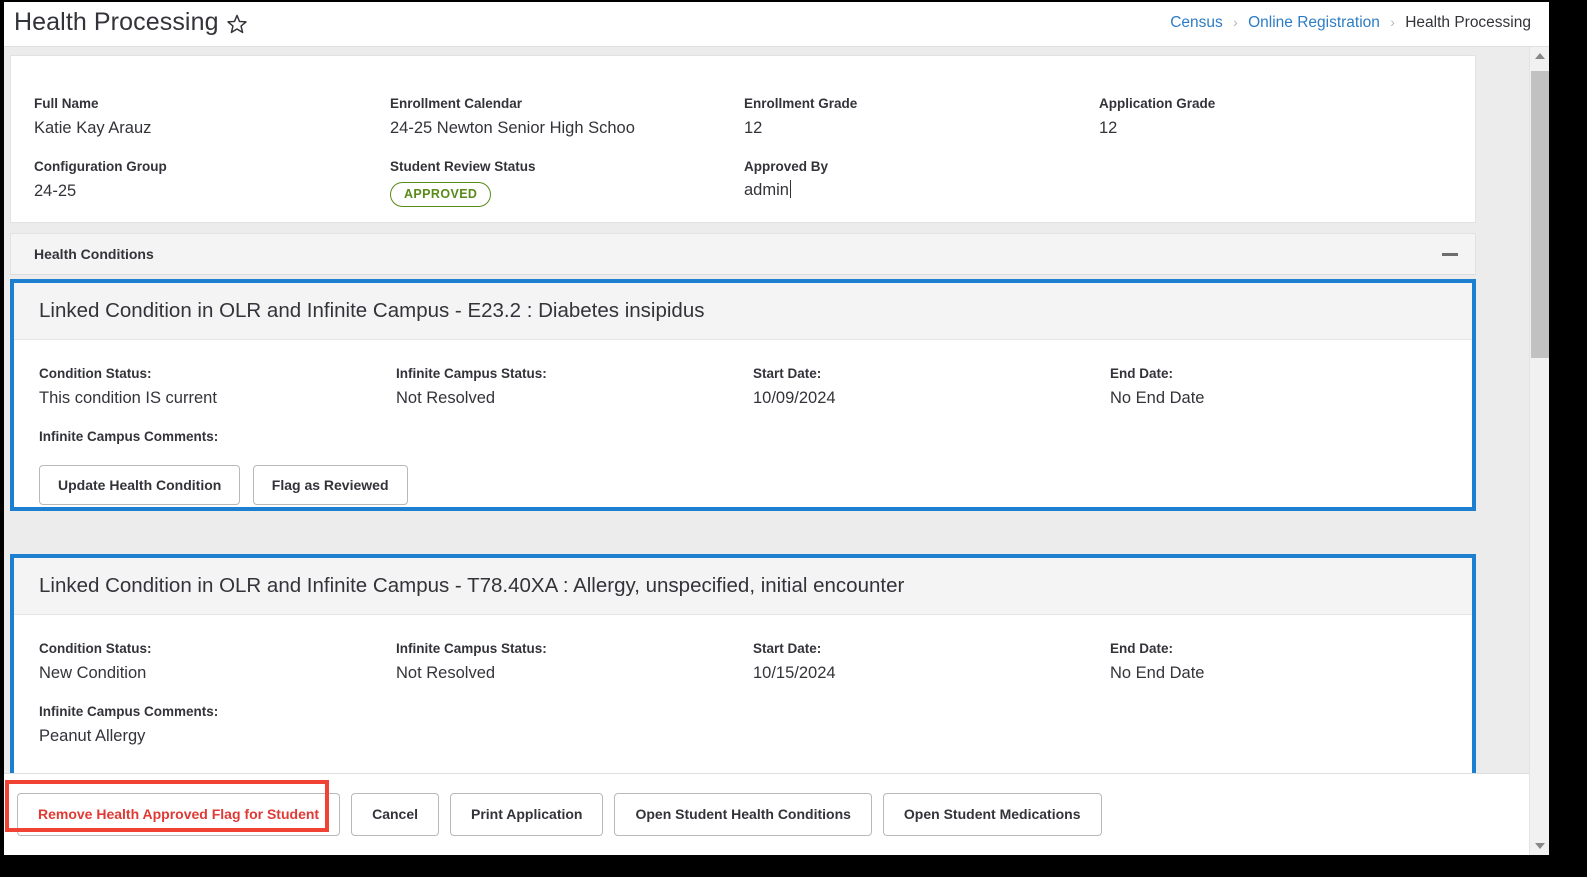  I want to click on field-value: New Condition, so click(93, 673).